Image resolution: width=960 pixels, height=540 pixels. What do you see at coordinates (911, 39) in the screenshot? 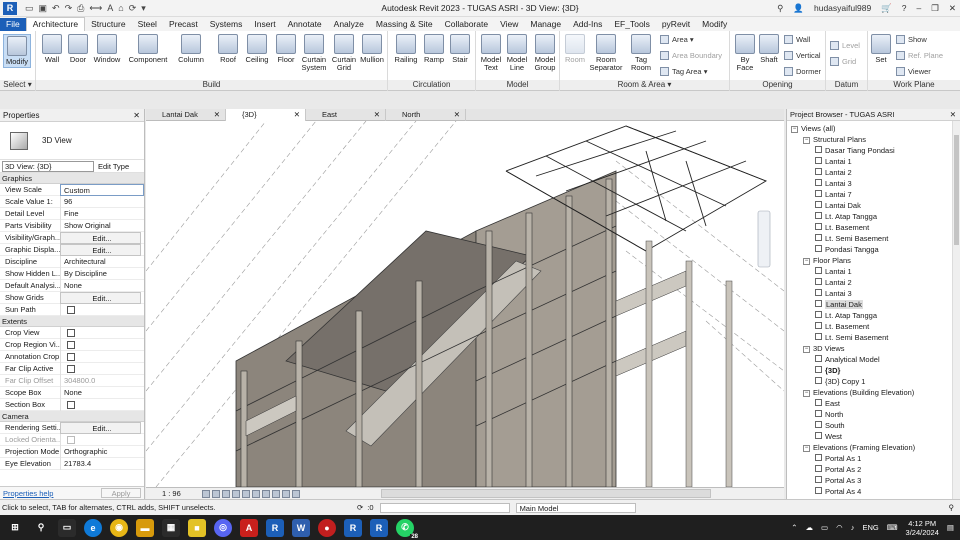
I see `show-button: Show` at bounding box center [911, 39].